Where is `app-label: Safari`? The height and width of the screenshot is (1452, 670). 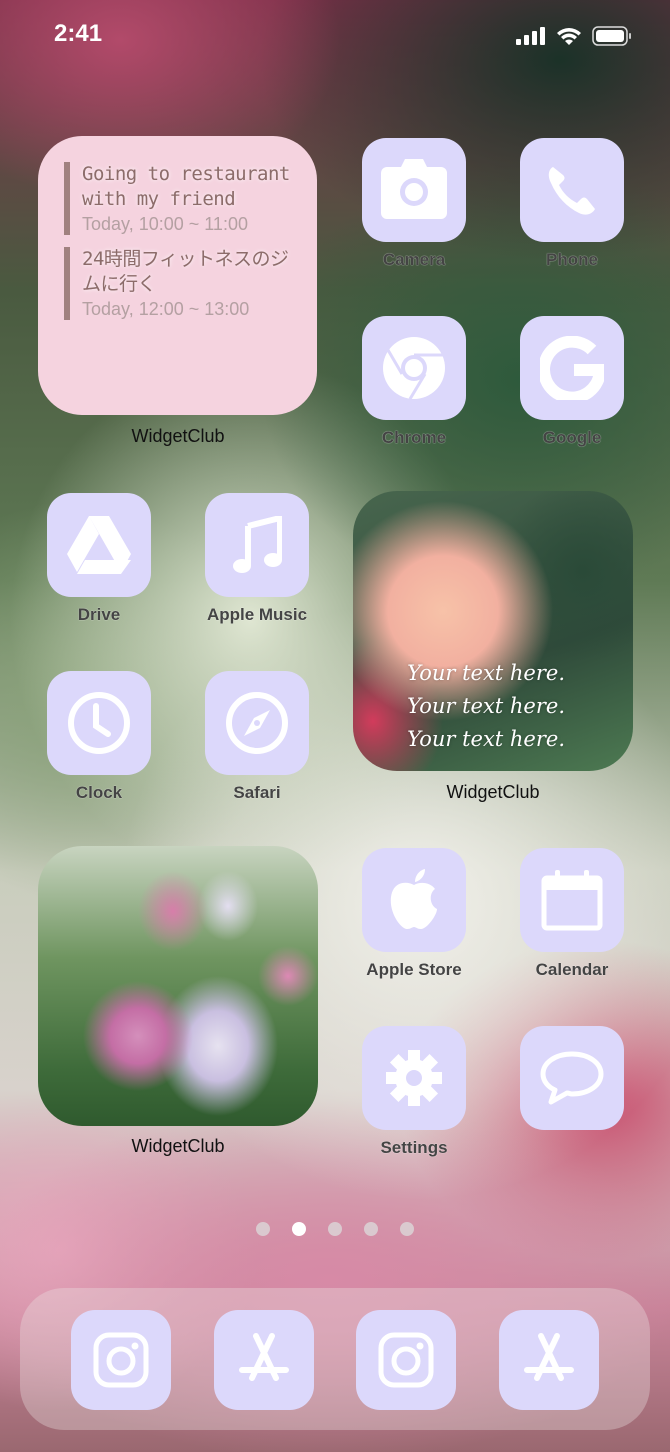
app-label: Safari is located at coordinates (257, 792).